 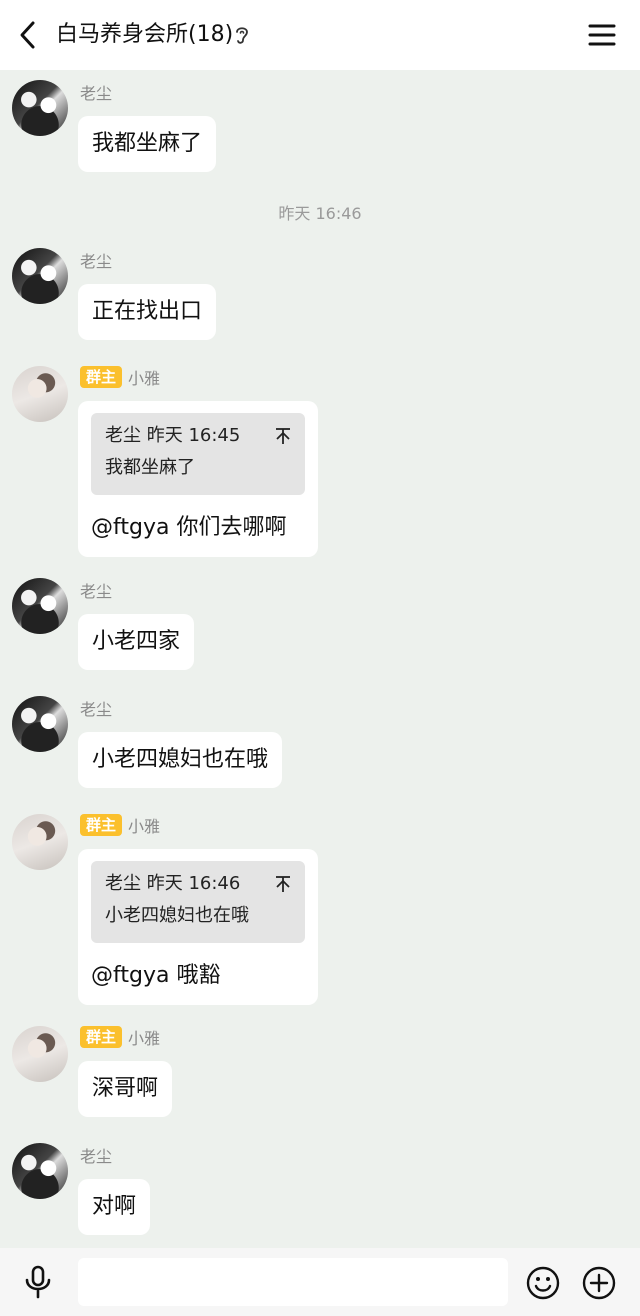 What do you see at coordinates (156, 975) in the screenshot?
I see `message-text: @ftgya 哦豁` at bounding box center [156, 975].